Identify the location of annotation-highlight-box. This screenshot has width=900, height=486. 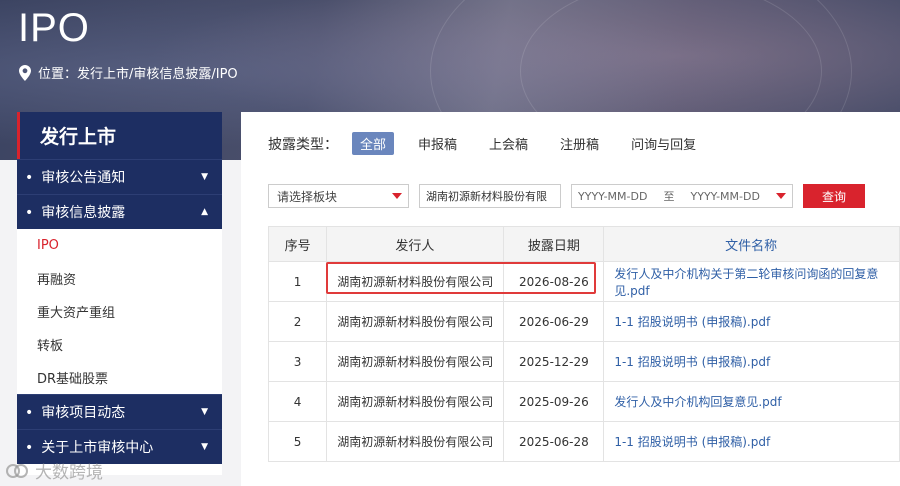
(461, 278).